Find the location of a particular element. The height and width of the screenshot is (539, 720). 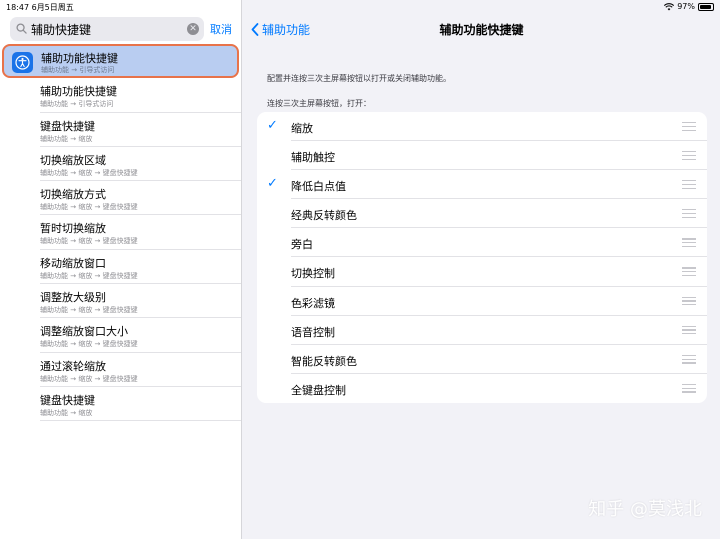

option-label: 降低白点值 is located at coordinates (318, 187).